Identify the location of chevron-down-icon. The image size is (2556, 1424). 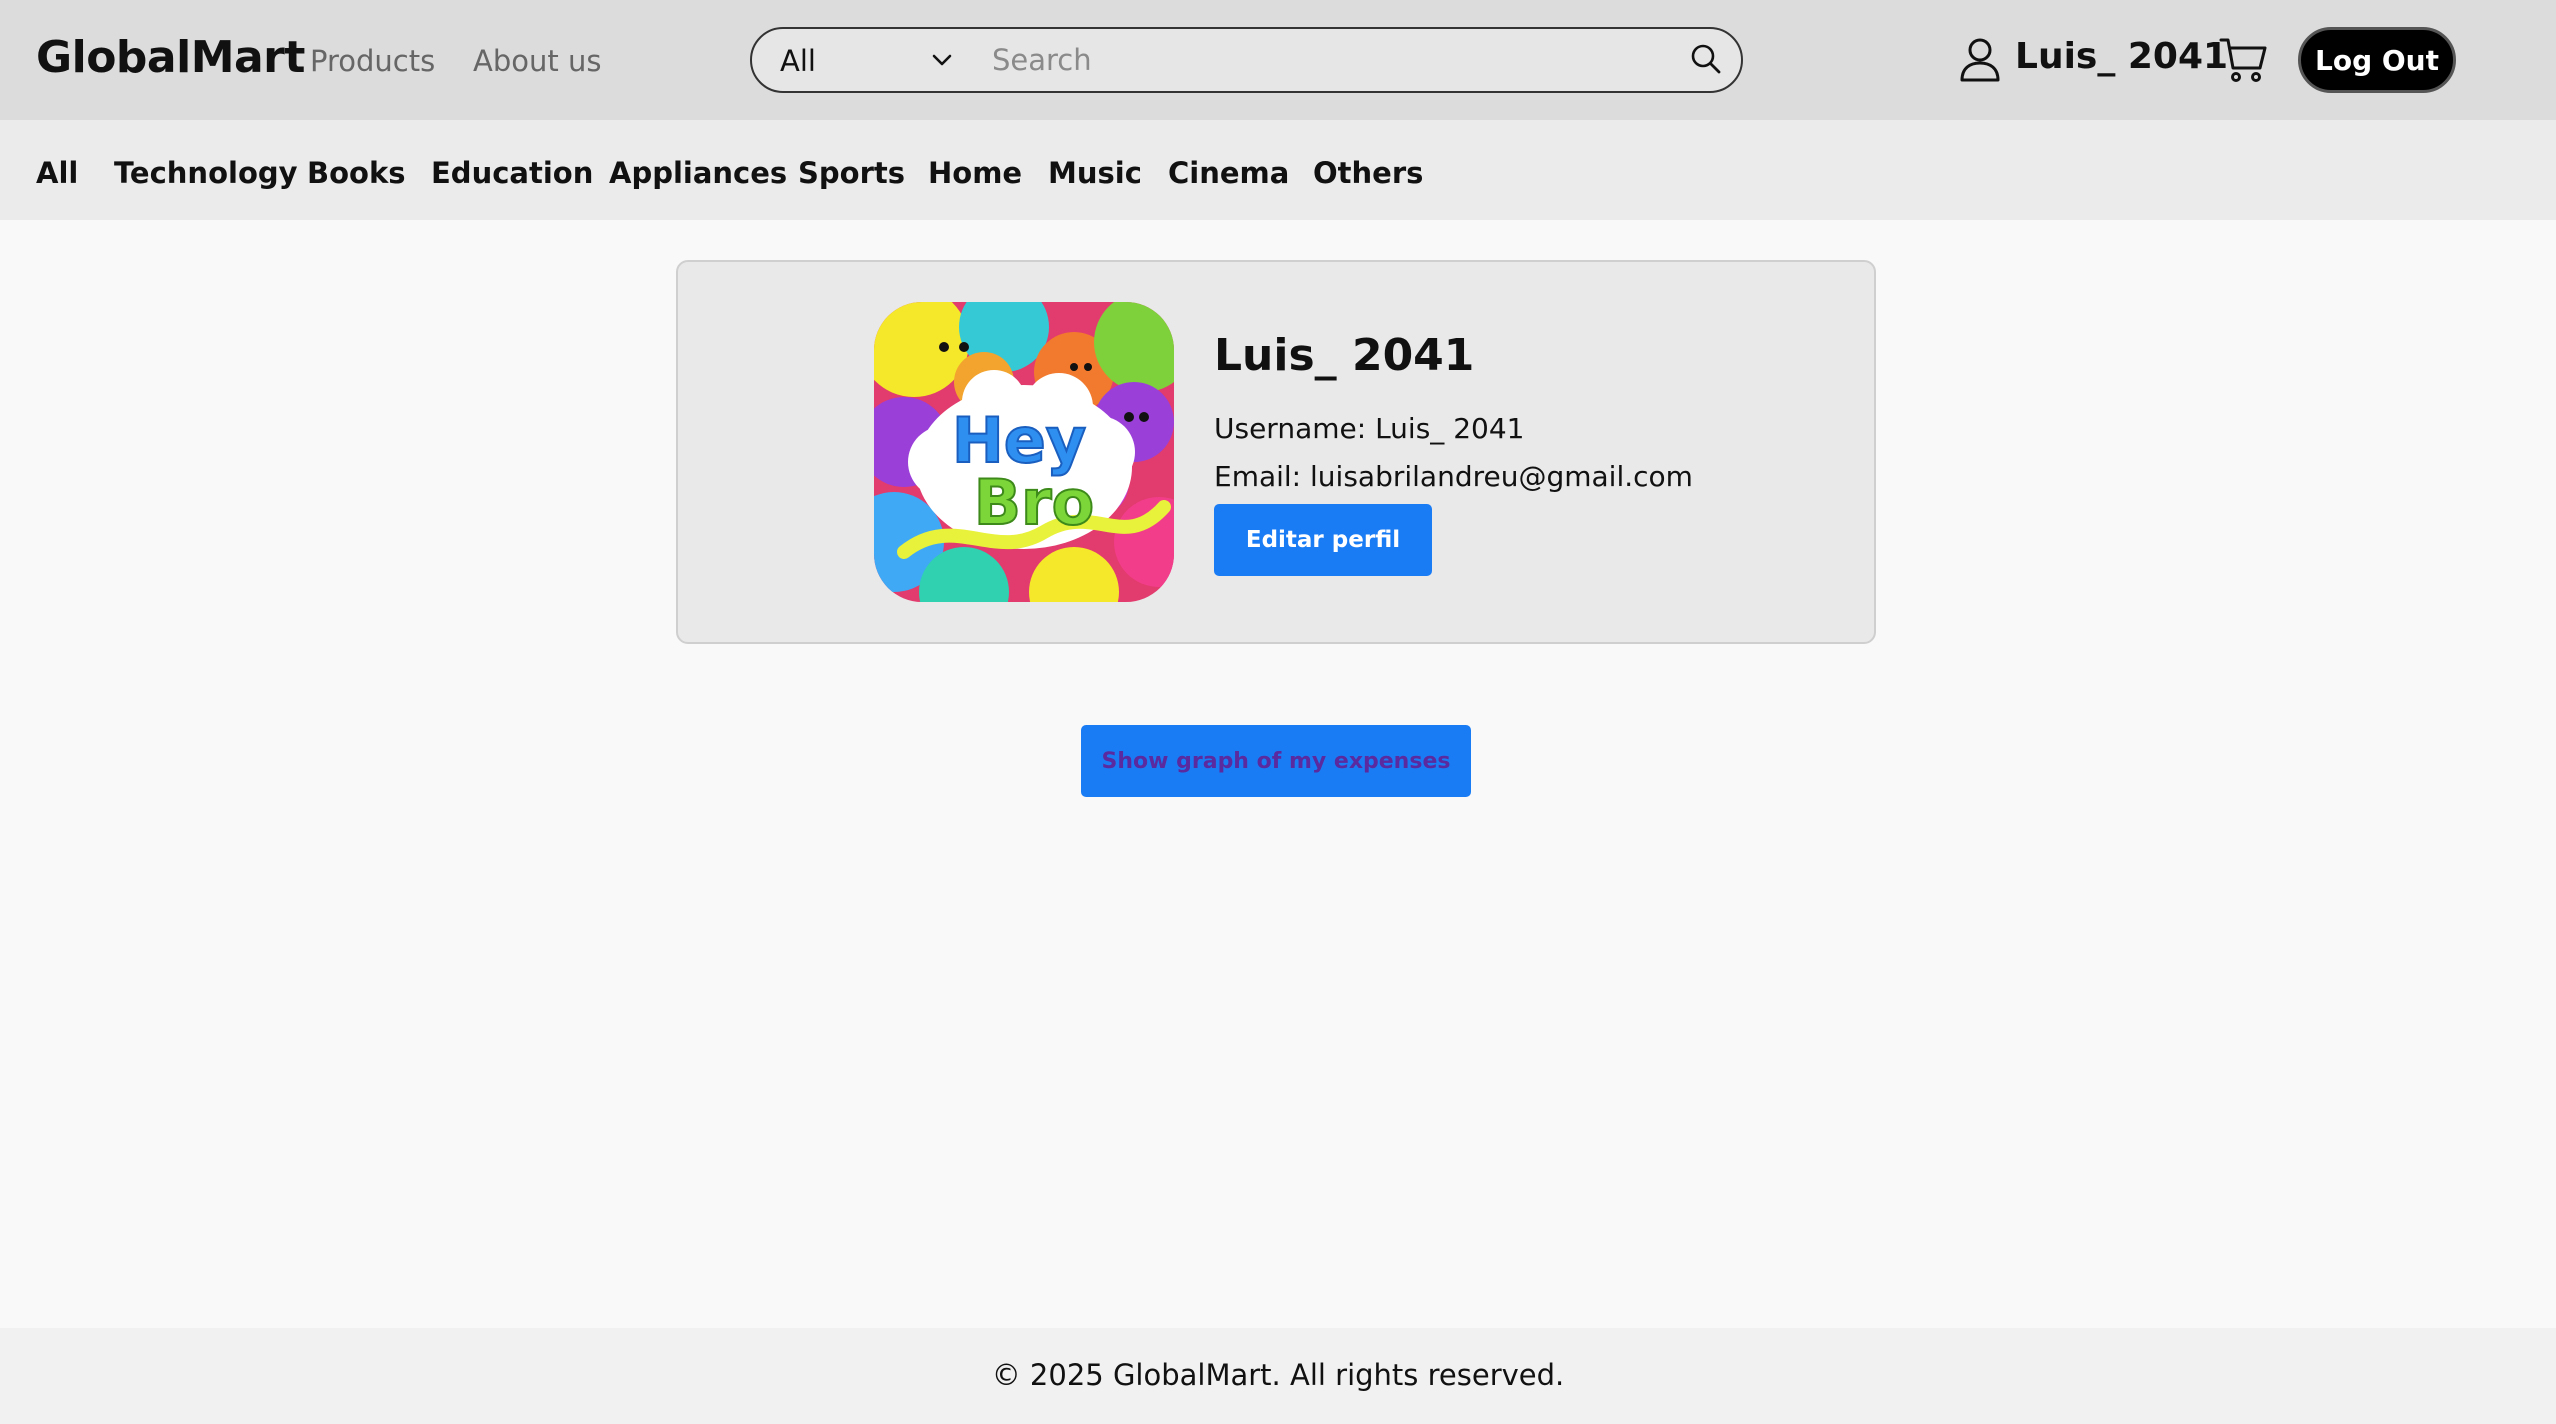
(942, 60).